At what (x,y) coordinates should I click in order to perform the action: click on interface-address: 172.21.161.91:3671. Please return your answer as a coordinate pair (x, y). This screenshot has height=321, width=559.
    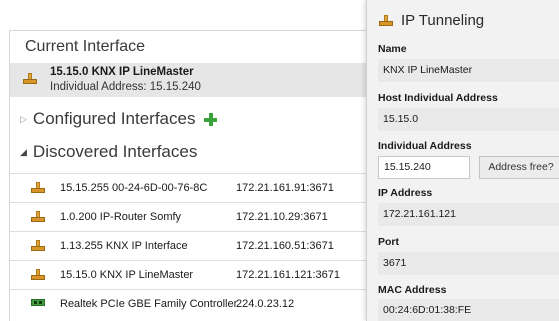
    Looking at the image, I should click on (285, 188).